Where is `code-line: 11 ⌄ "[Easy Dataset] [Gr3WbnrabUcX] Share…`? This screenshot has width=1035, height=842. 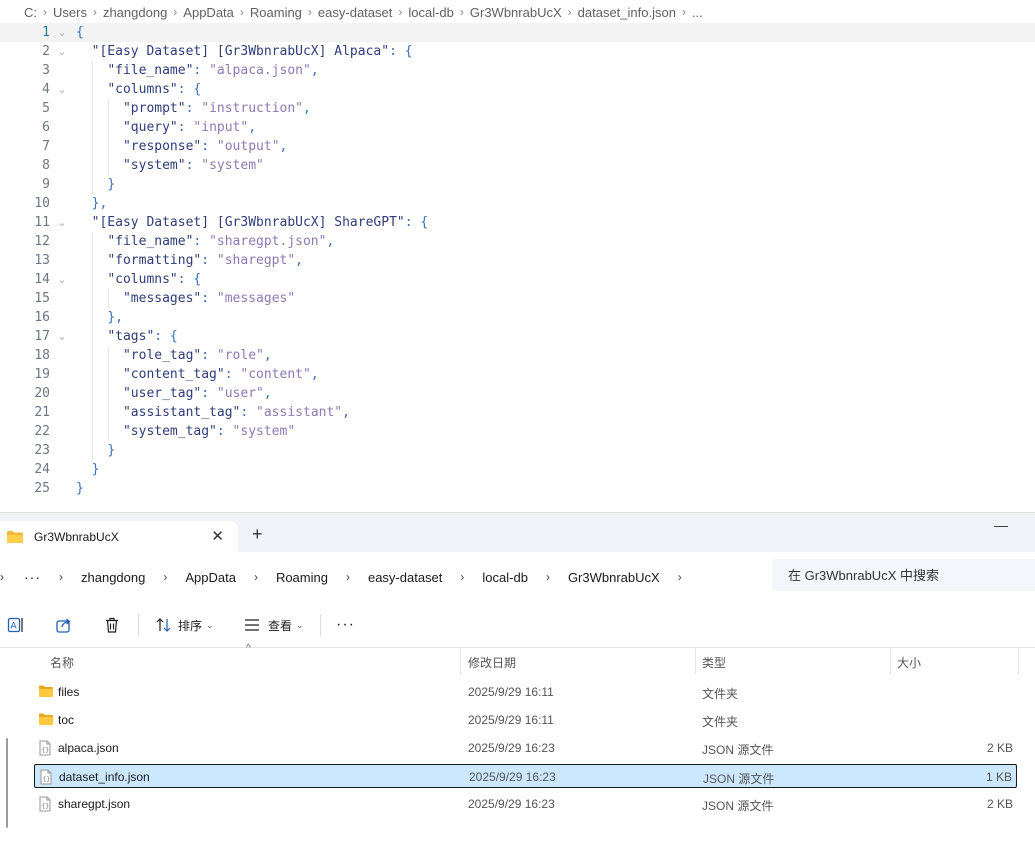 code-line: 11 ⌄ "[Easy Dataset] [Gr3WbnrabUcX] Share… is located at coordinates (517, 222).